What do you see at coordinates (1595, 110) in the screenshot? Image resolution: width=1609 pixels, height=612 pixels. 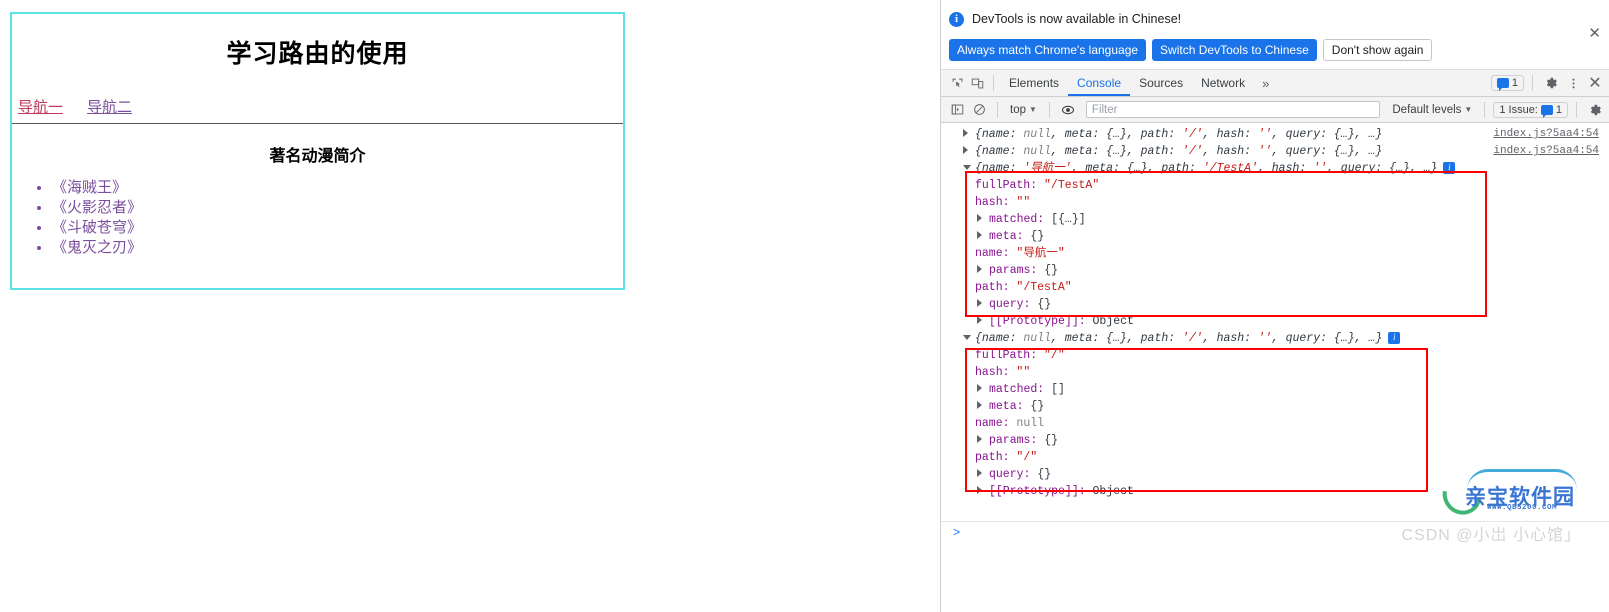 I see `console-settings-gear-icon` at bounding box center [1595, 110].